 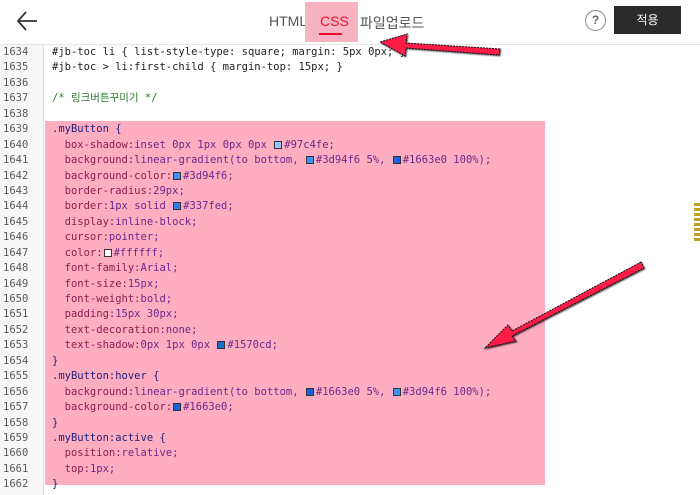 What do you see at coordinates (140, 206) in the screenshot?
I see `code-token: 1px solid` at bounding box center [140, 206].